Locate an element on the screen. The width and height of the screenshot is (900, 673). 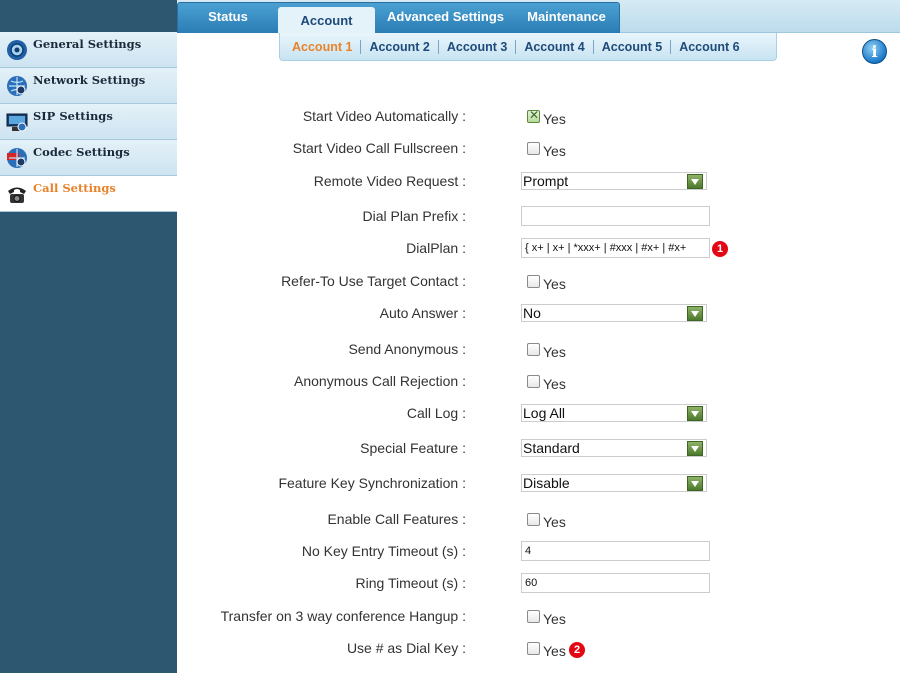
sidebar-label: SIP Settings is located at coordinates (73, 116).